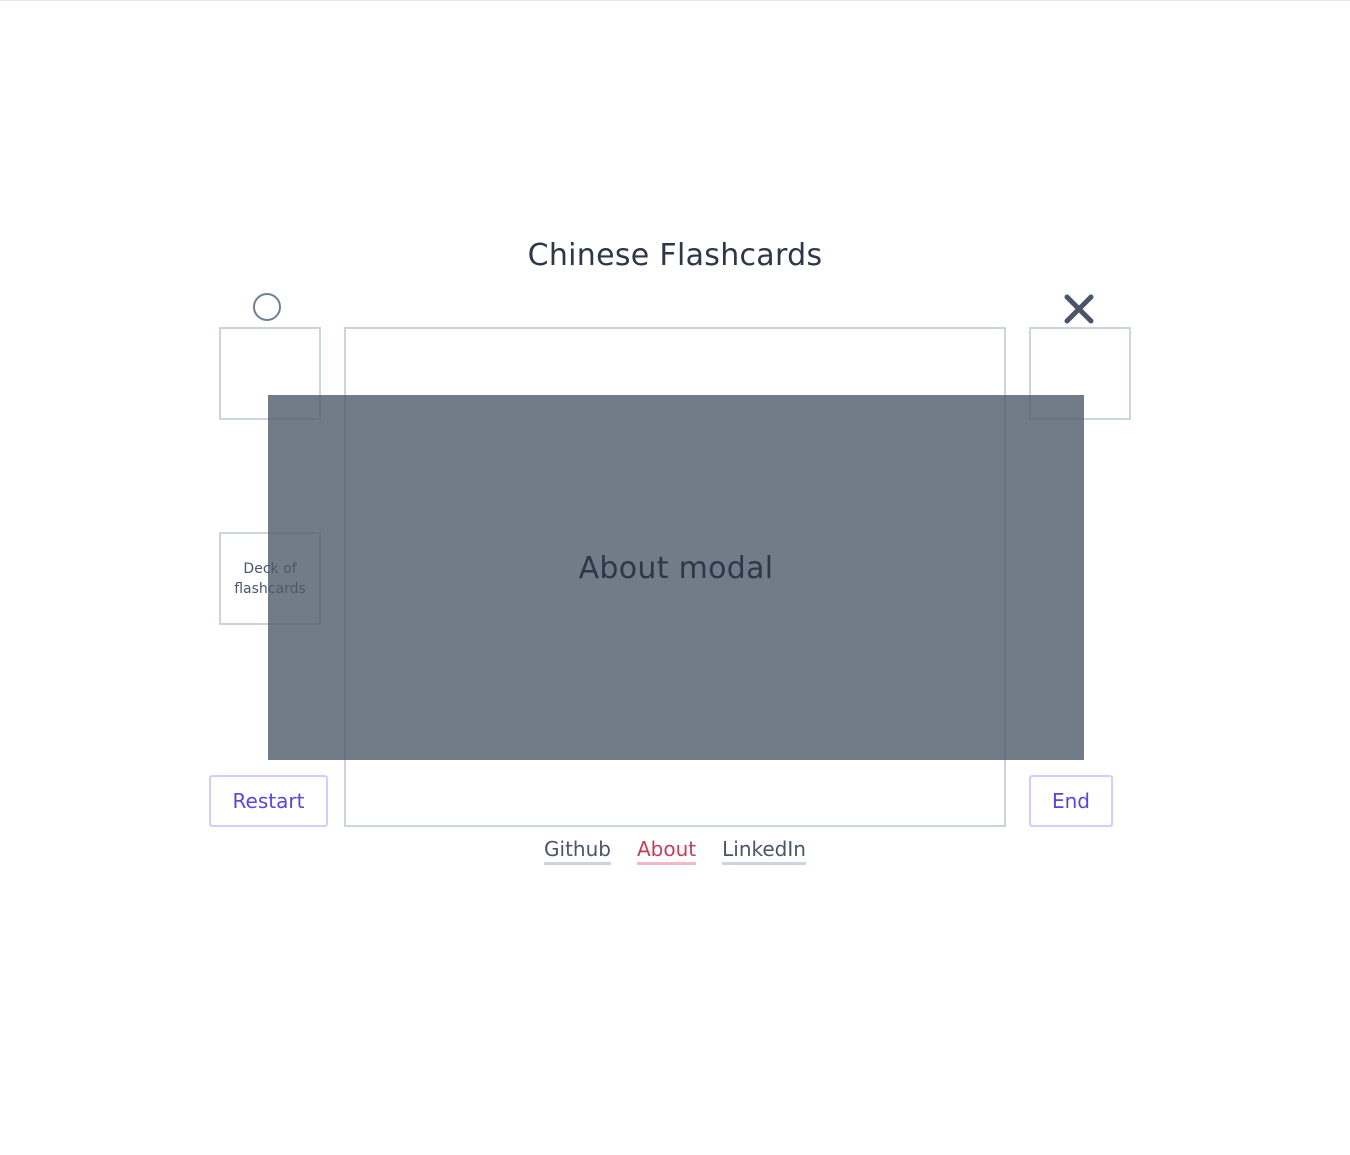 The height and width of the screenshot is (1155, 1350). Describe the element at coordinates (666, 850) in the screenshot. I see `about-link: About` at that location.